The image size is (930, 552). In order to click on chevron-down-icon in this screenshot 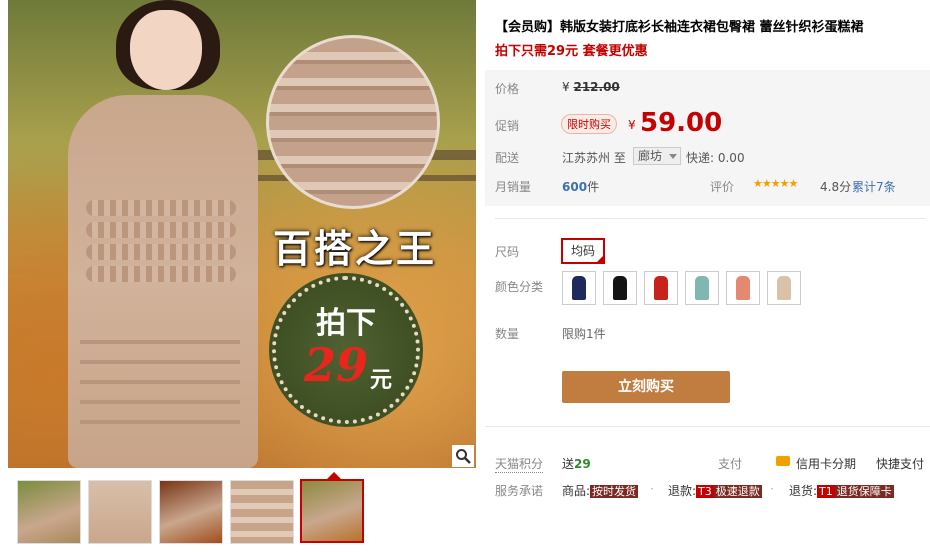, I will do `click(673, 156)`.